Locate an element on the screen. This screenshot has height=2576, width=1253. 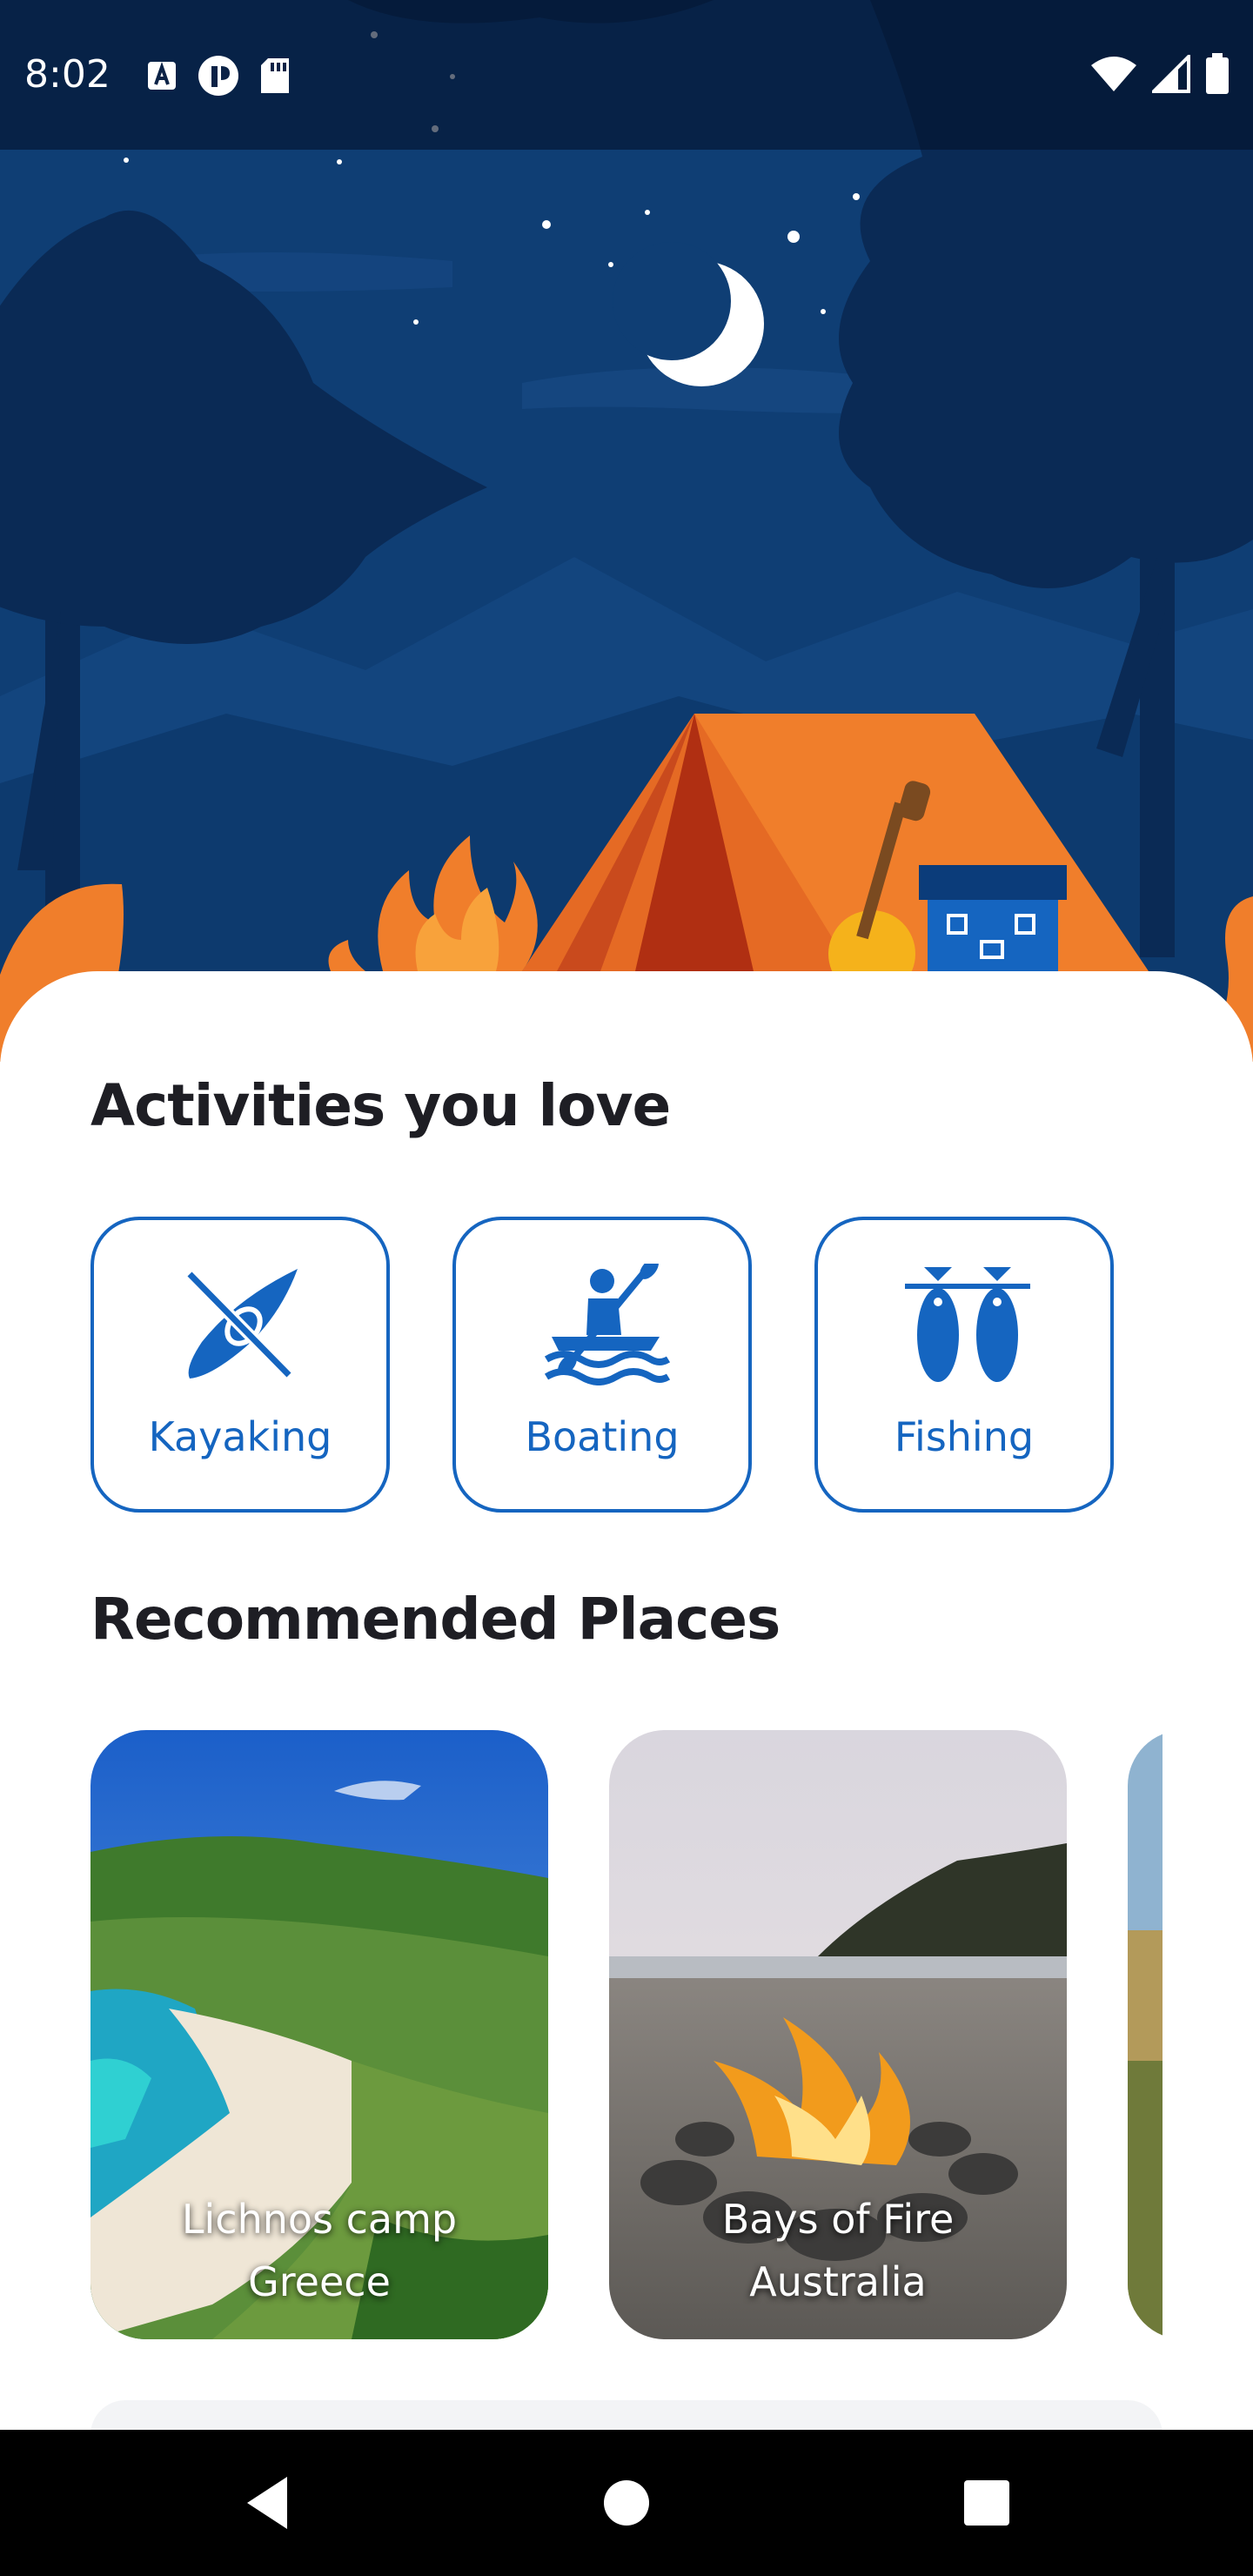
place-caption: Lichnos camp Greece is located at coordinates (319, 2250).